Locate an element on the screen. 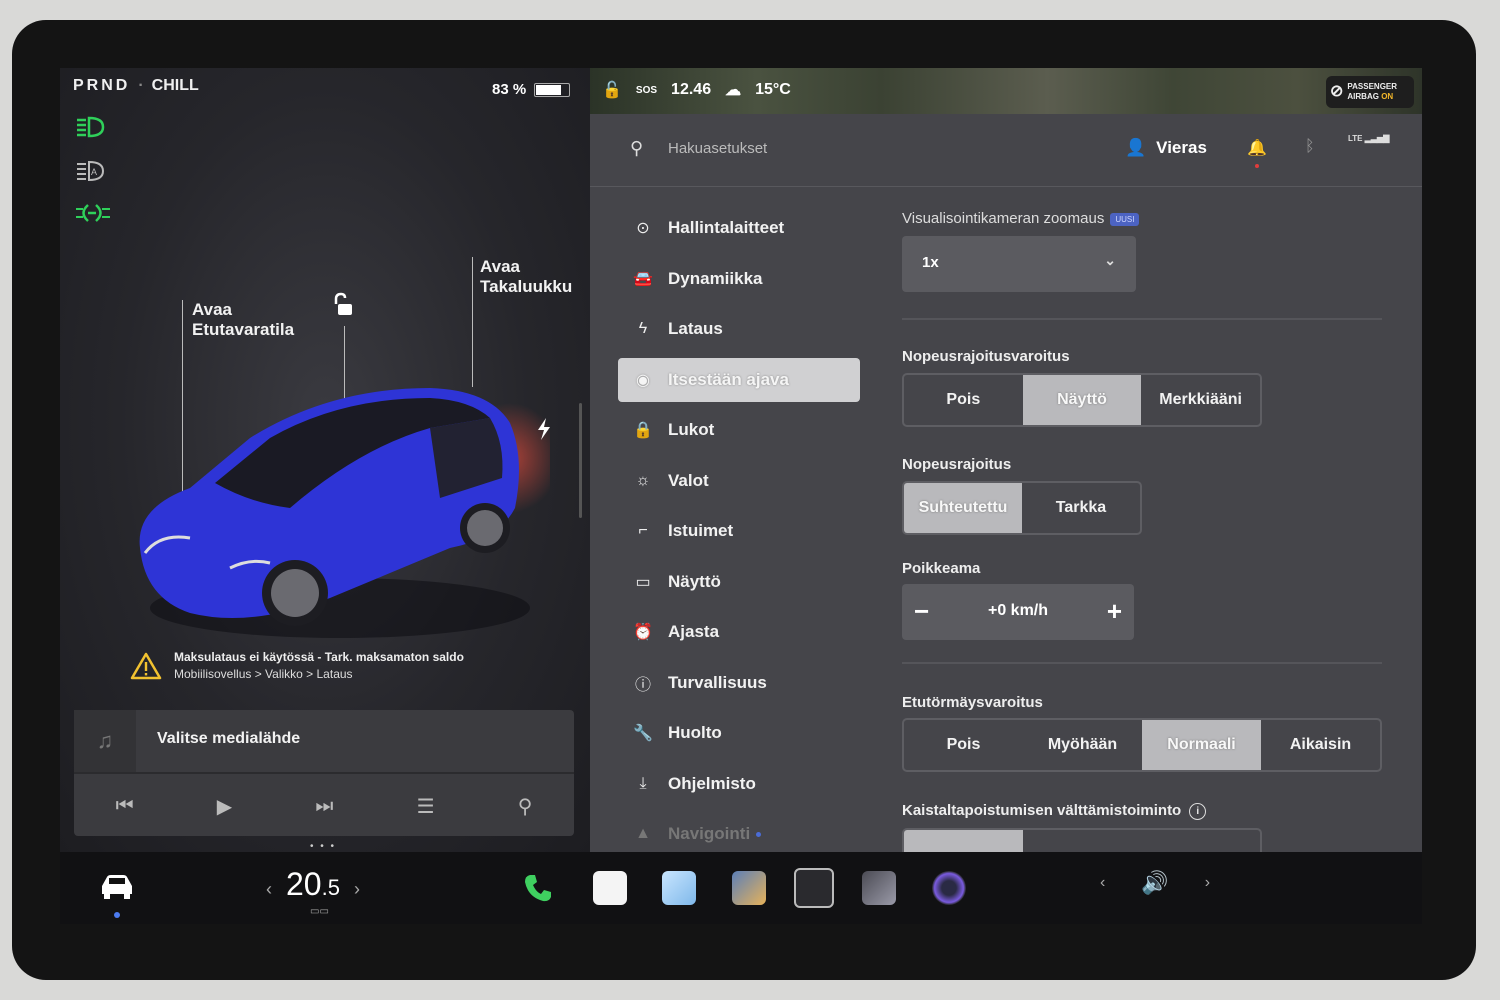  search-icon: ⚲ is located at coordinates (636, 148).